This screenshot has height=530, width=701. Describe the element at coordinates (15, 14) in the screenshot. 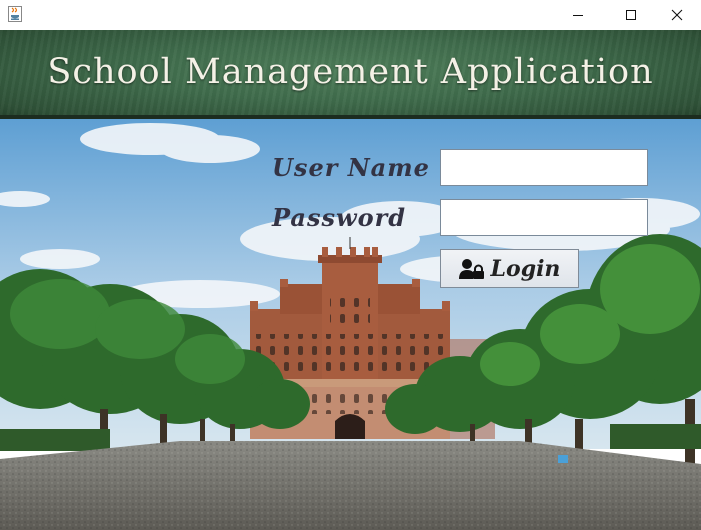

I see `java-app-icon` at that location.